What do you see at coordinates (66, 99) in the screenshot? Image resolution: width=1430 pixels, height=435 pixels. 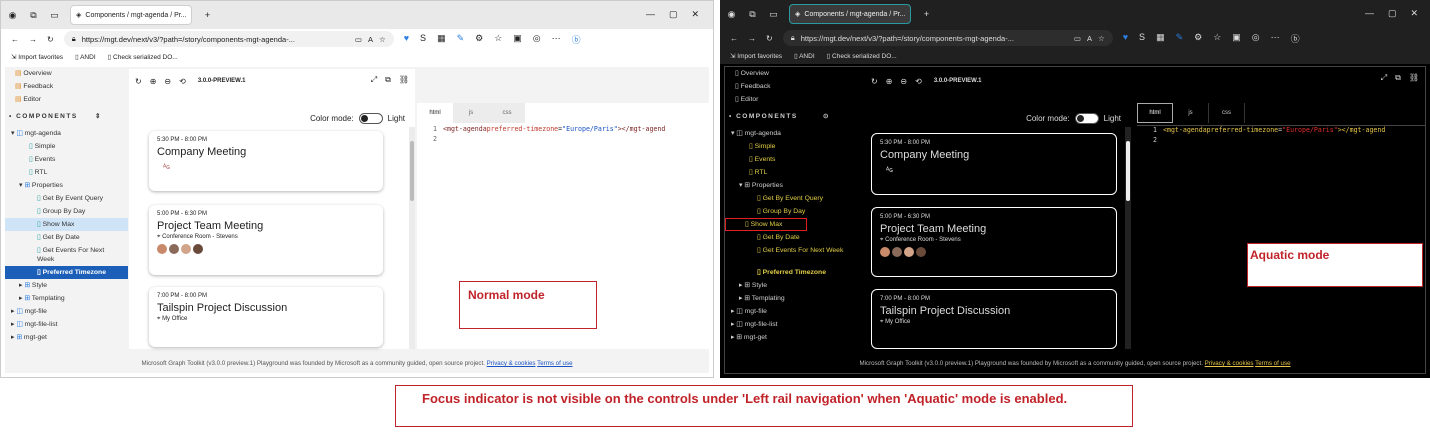 I see `nav-editor: ▤ Editor` at bounding box center [66, 99].